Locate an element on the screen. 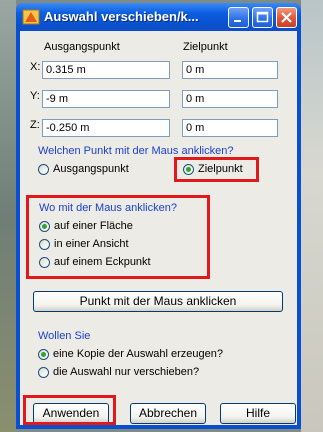 Image resolution: width=323 pixels, height=432 pixels. pick-point-button: Punkt mit der Maus anklicken is located at coordinates (158, 301).